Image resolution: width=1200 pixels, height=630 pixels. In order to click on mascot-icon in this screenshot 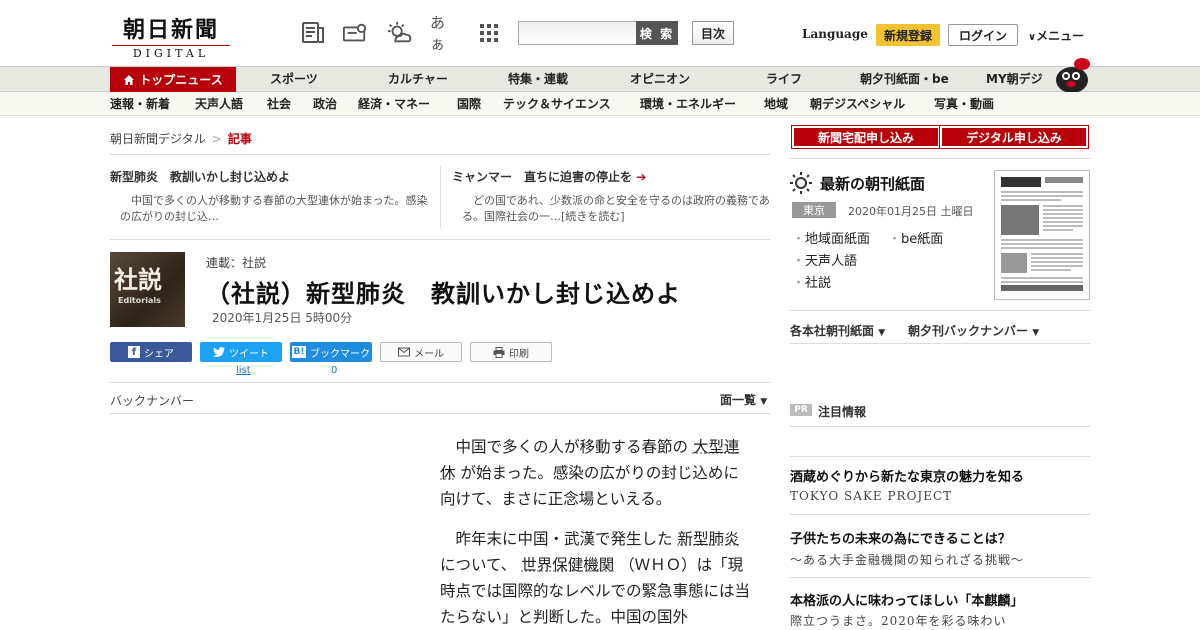, I will do `click(1072, 75)`.